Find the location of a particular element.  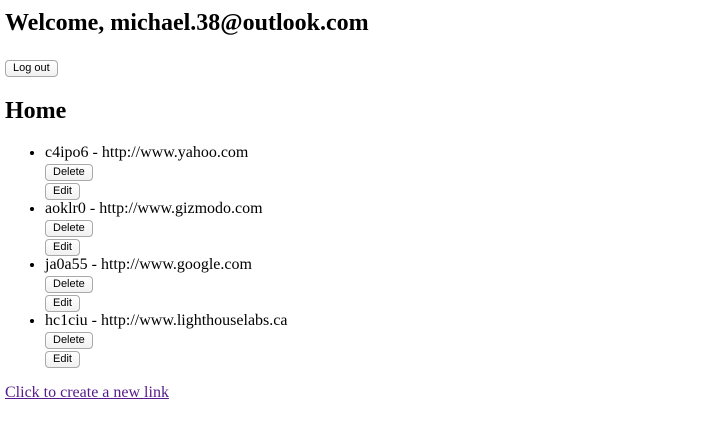

link-entry-text: aoklr0 - http://www.gizmodo.com is located at coordinates (154, 208).